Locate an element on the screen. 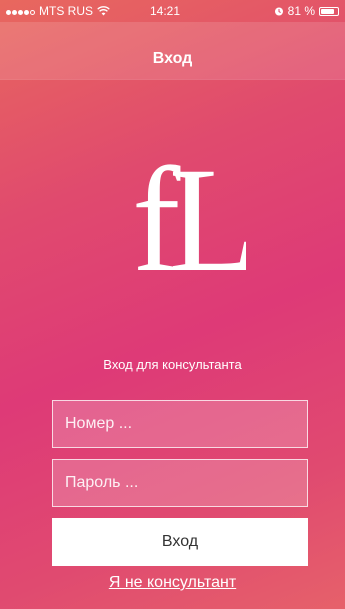 This screenshot has width=345, height=609. battery-percentage: 81 % is located at coordinates (301, 11).